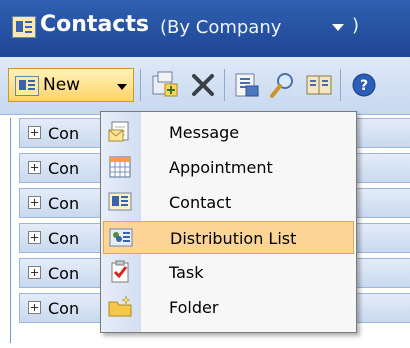 Image resolution: width=410 pixels, height=348 pixels. What do you see at coordinates (24, 27) in the screenshot?
I see `contacts-icon` at bounding box center [24, 27].